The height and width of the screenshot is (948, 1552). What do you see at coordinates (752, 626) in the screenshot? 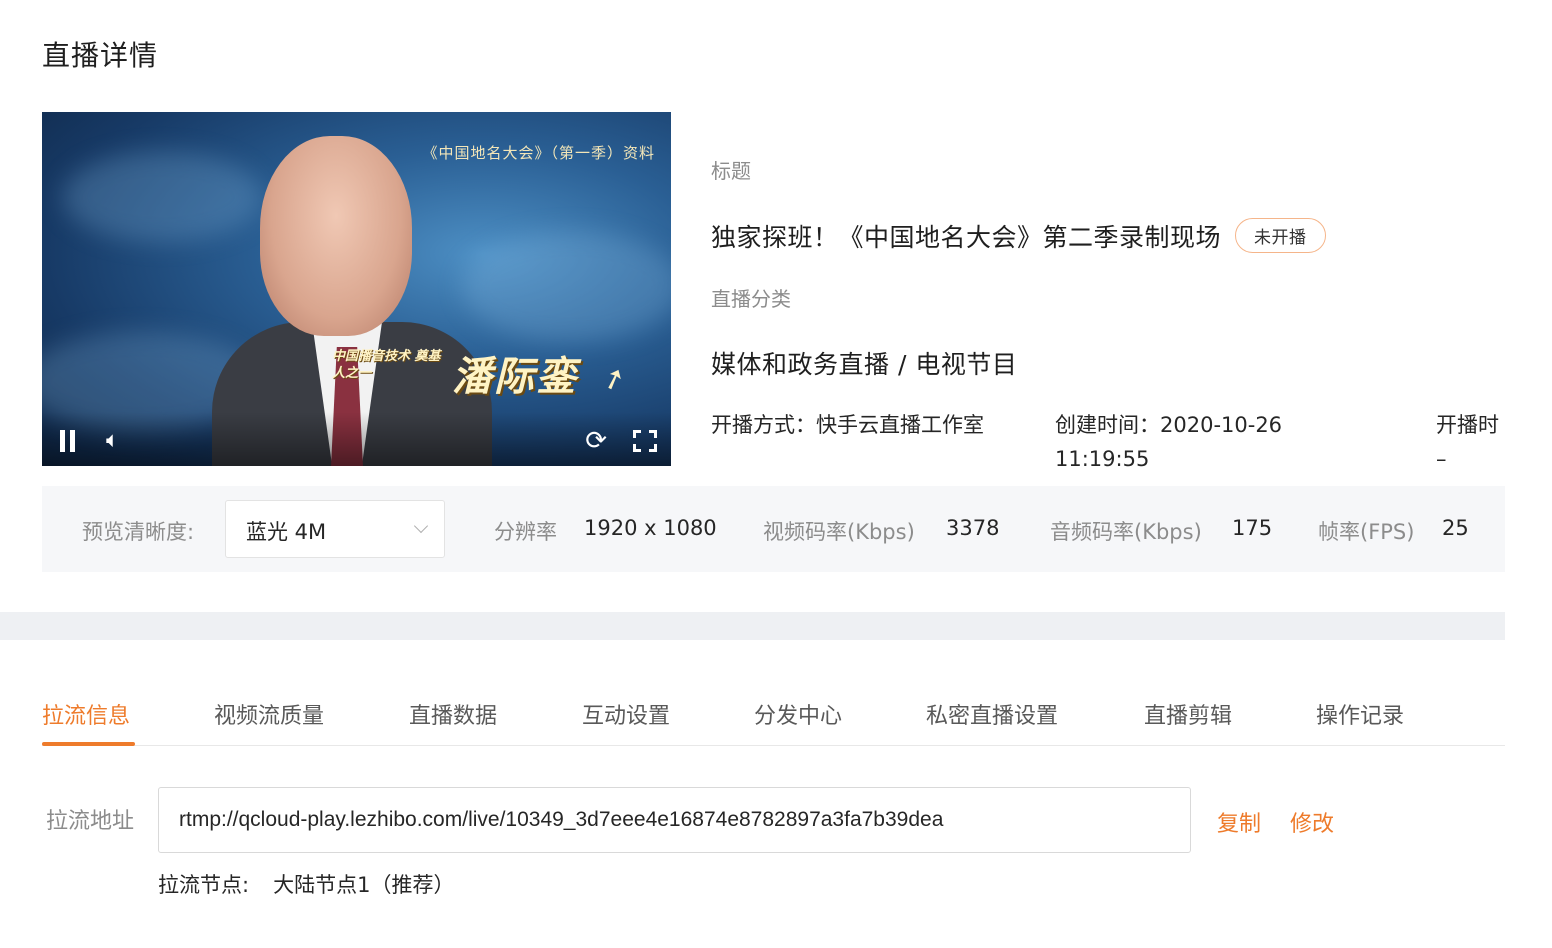
I see `section-divider` at bounding box center [752, 626].